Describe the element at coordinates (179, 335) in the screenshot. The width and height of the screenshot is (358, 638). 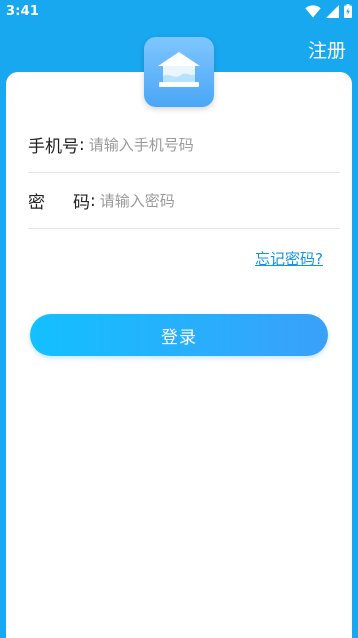
I see `login-button: 登录` at that location.